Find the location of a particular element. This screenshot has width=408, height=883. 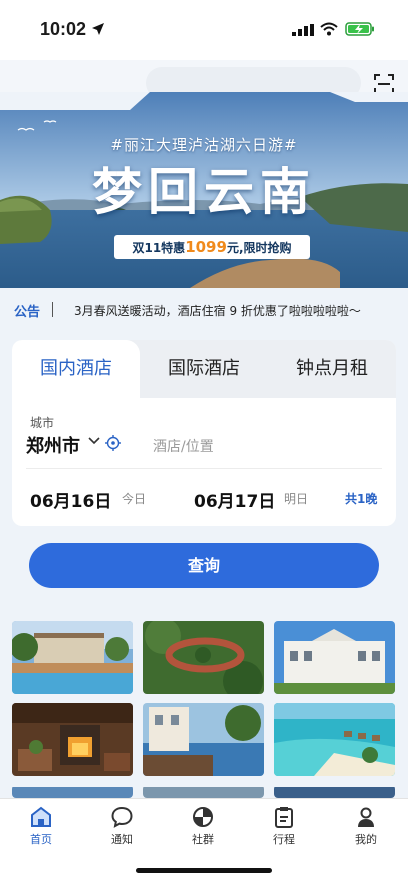

banner-title: 梦回云南 is located at coordinates (204, 191).